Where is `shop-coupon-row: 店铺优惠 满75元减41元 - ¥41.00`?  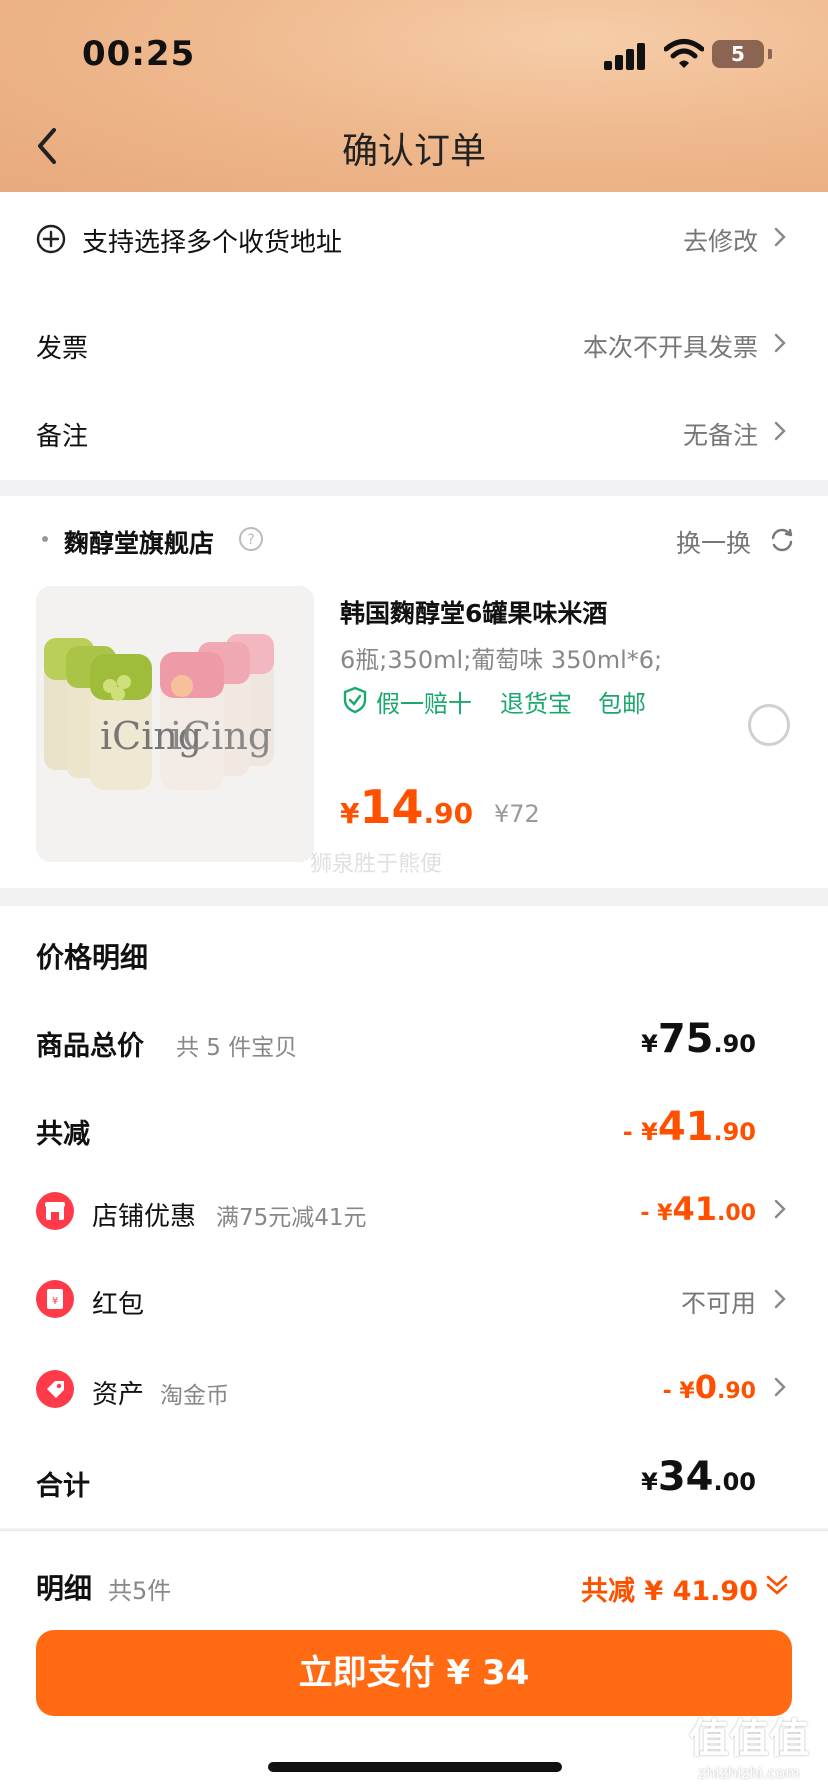
shop-coupon-row: 店铺优惠 满75元减41元 - ¥41.00 is located at coordinates (414, 1212).